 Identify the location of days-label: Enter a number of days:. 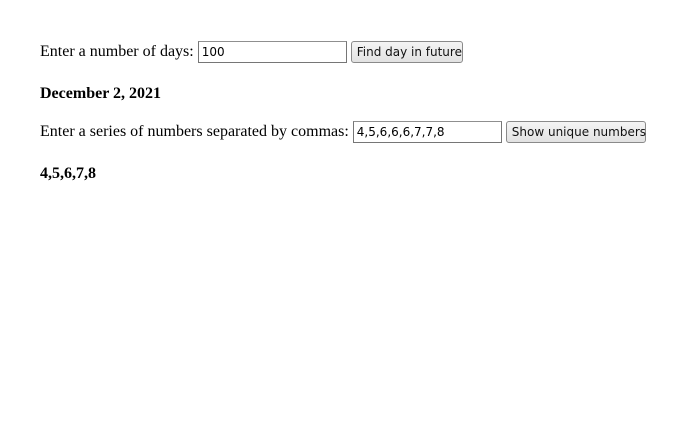
(117, 51).